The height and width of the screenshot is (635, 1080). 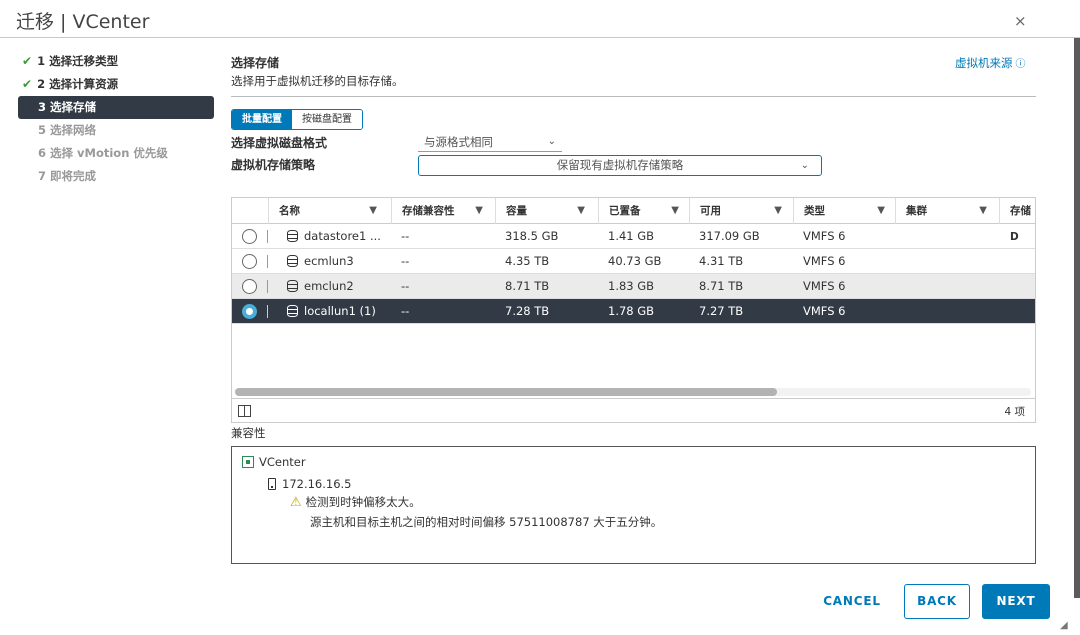 What do you see at coordinates (255, 63) in the screenshot?
I see `section-title: 选择存储` at bounding box center [255, 63].